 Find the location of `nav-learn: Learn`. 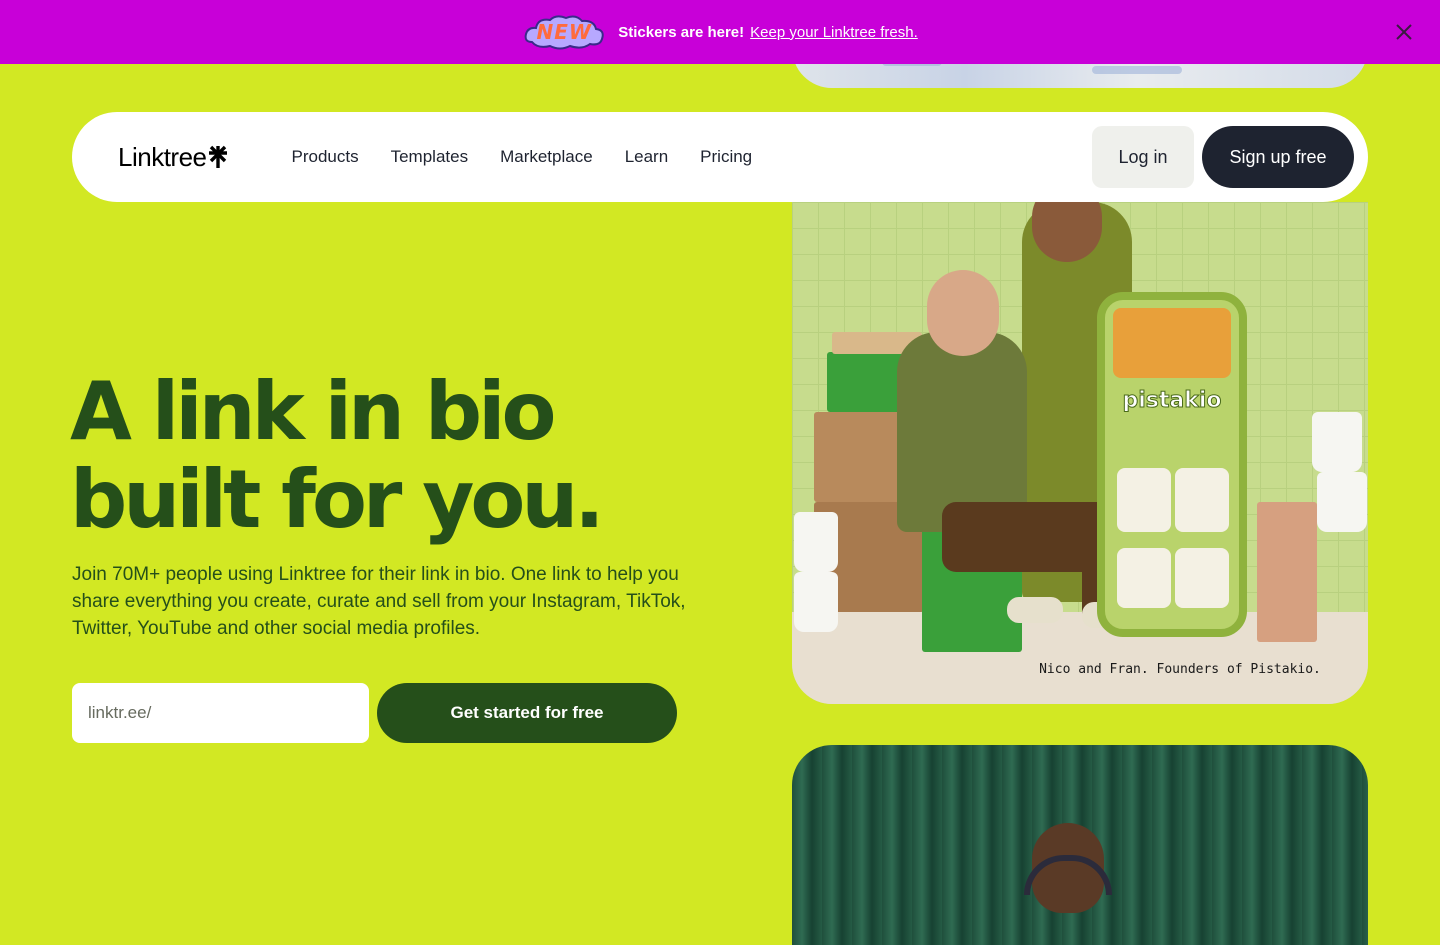

nav-learn: Learn is located at coordinates (646, 157).